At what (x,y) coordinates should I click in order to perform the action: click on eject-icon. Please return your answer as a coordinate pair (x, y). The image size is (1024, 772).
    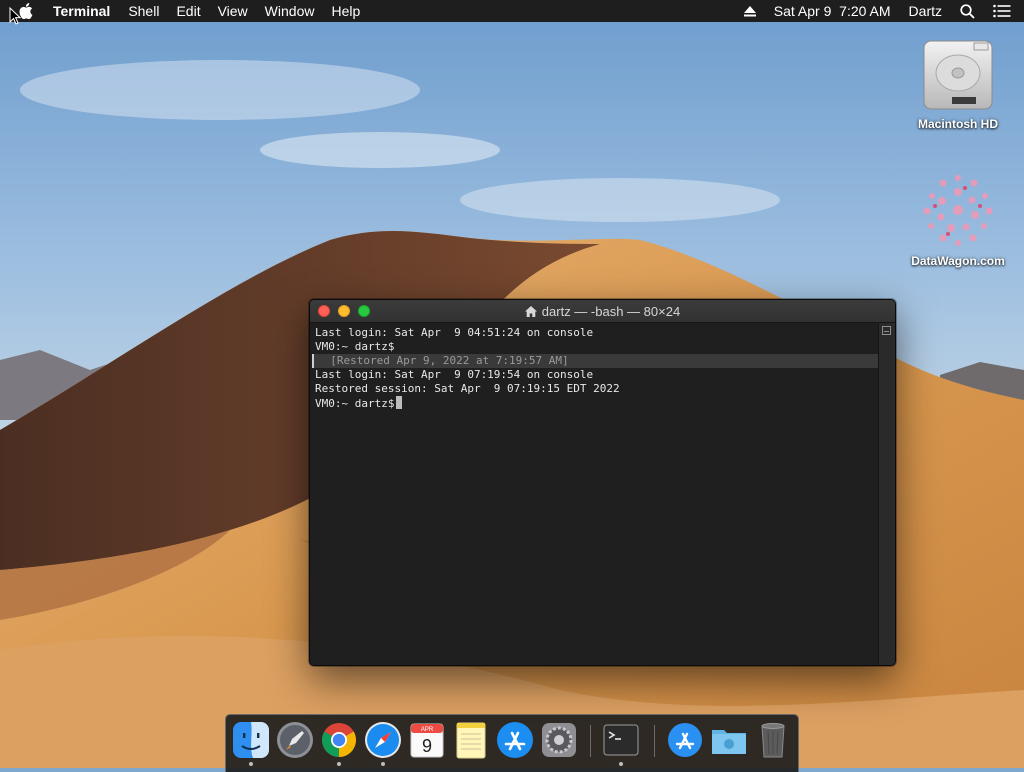
    Looking at the image, I should click on (749, 11).